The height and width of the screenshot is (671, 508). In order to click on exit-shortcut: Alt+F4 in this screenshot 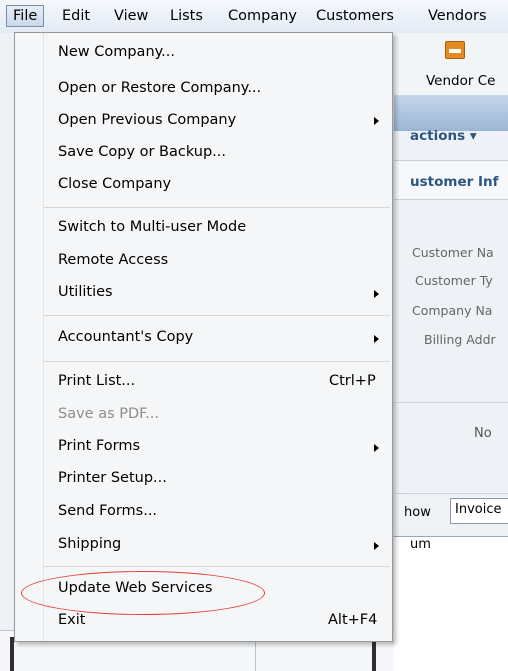, I will do `click(353, 620)`.